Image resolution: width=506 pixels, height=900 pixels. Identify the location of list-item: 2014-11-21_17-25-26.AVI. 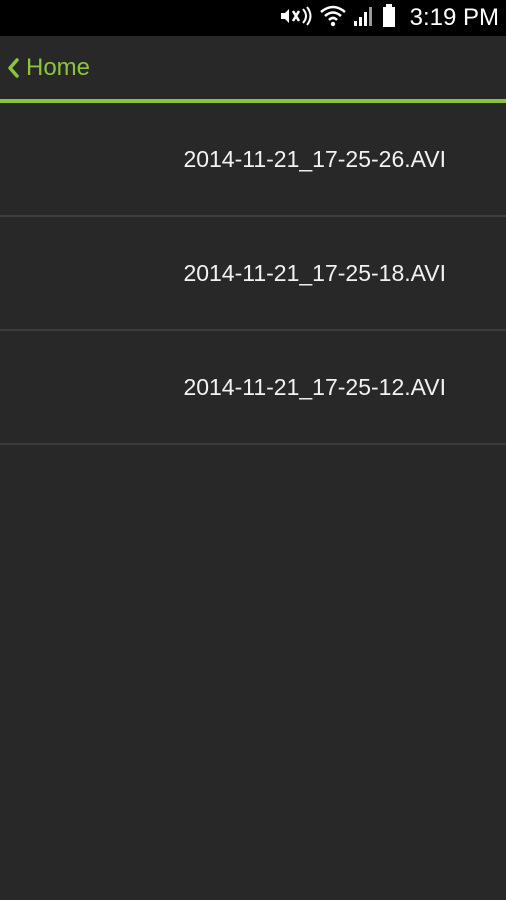
(253, 160).